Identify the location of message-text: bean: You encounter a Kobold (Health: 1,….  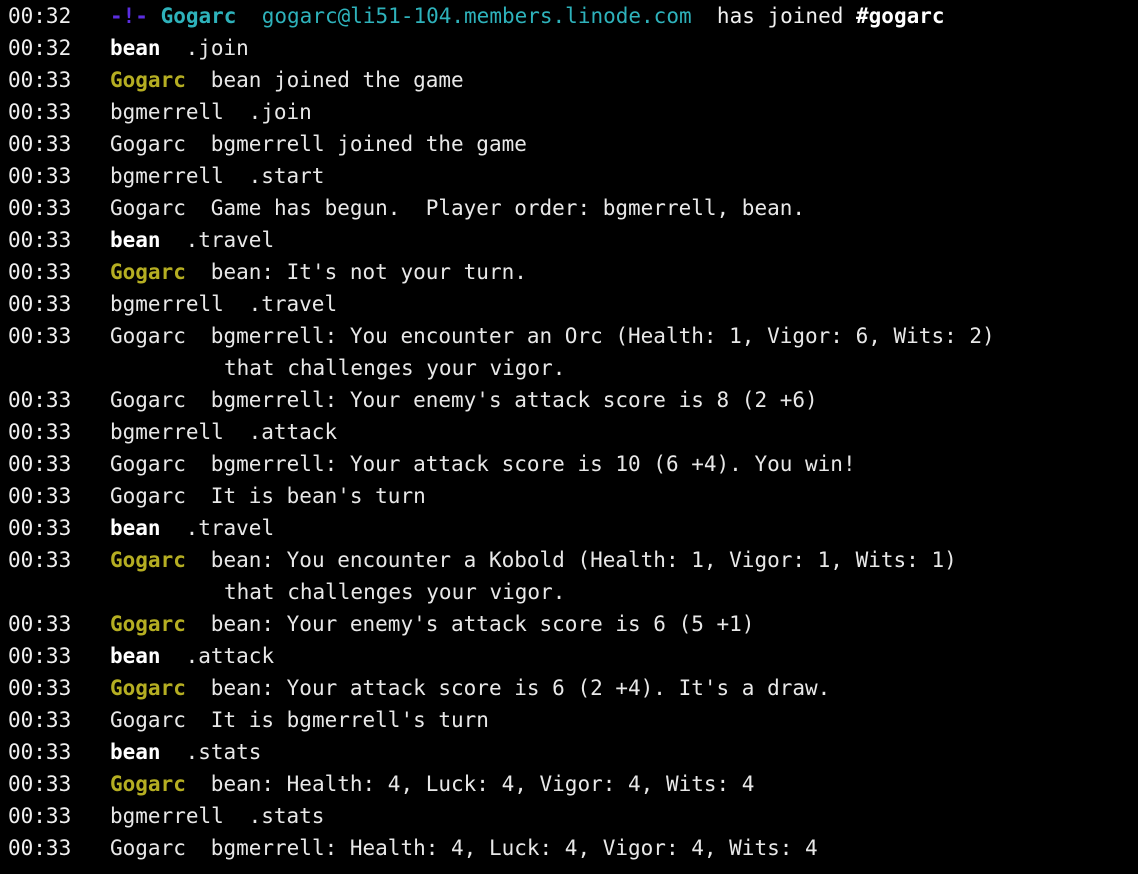
(583, 560).